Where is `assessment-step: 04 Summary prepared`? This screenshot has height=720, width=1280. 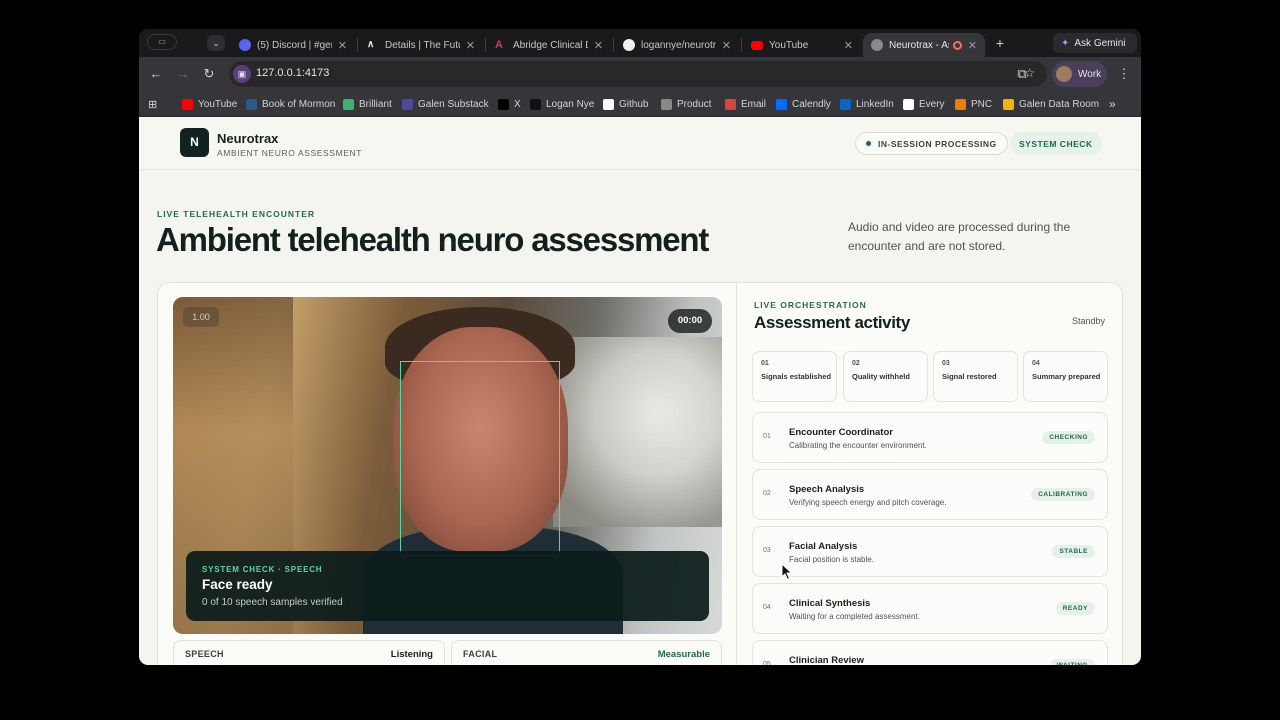
assessment-step: 04 Summary prepared is located at coordinates (1065, 376).